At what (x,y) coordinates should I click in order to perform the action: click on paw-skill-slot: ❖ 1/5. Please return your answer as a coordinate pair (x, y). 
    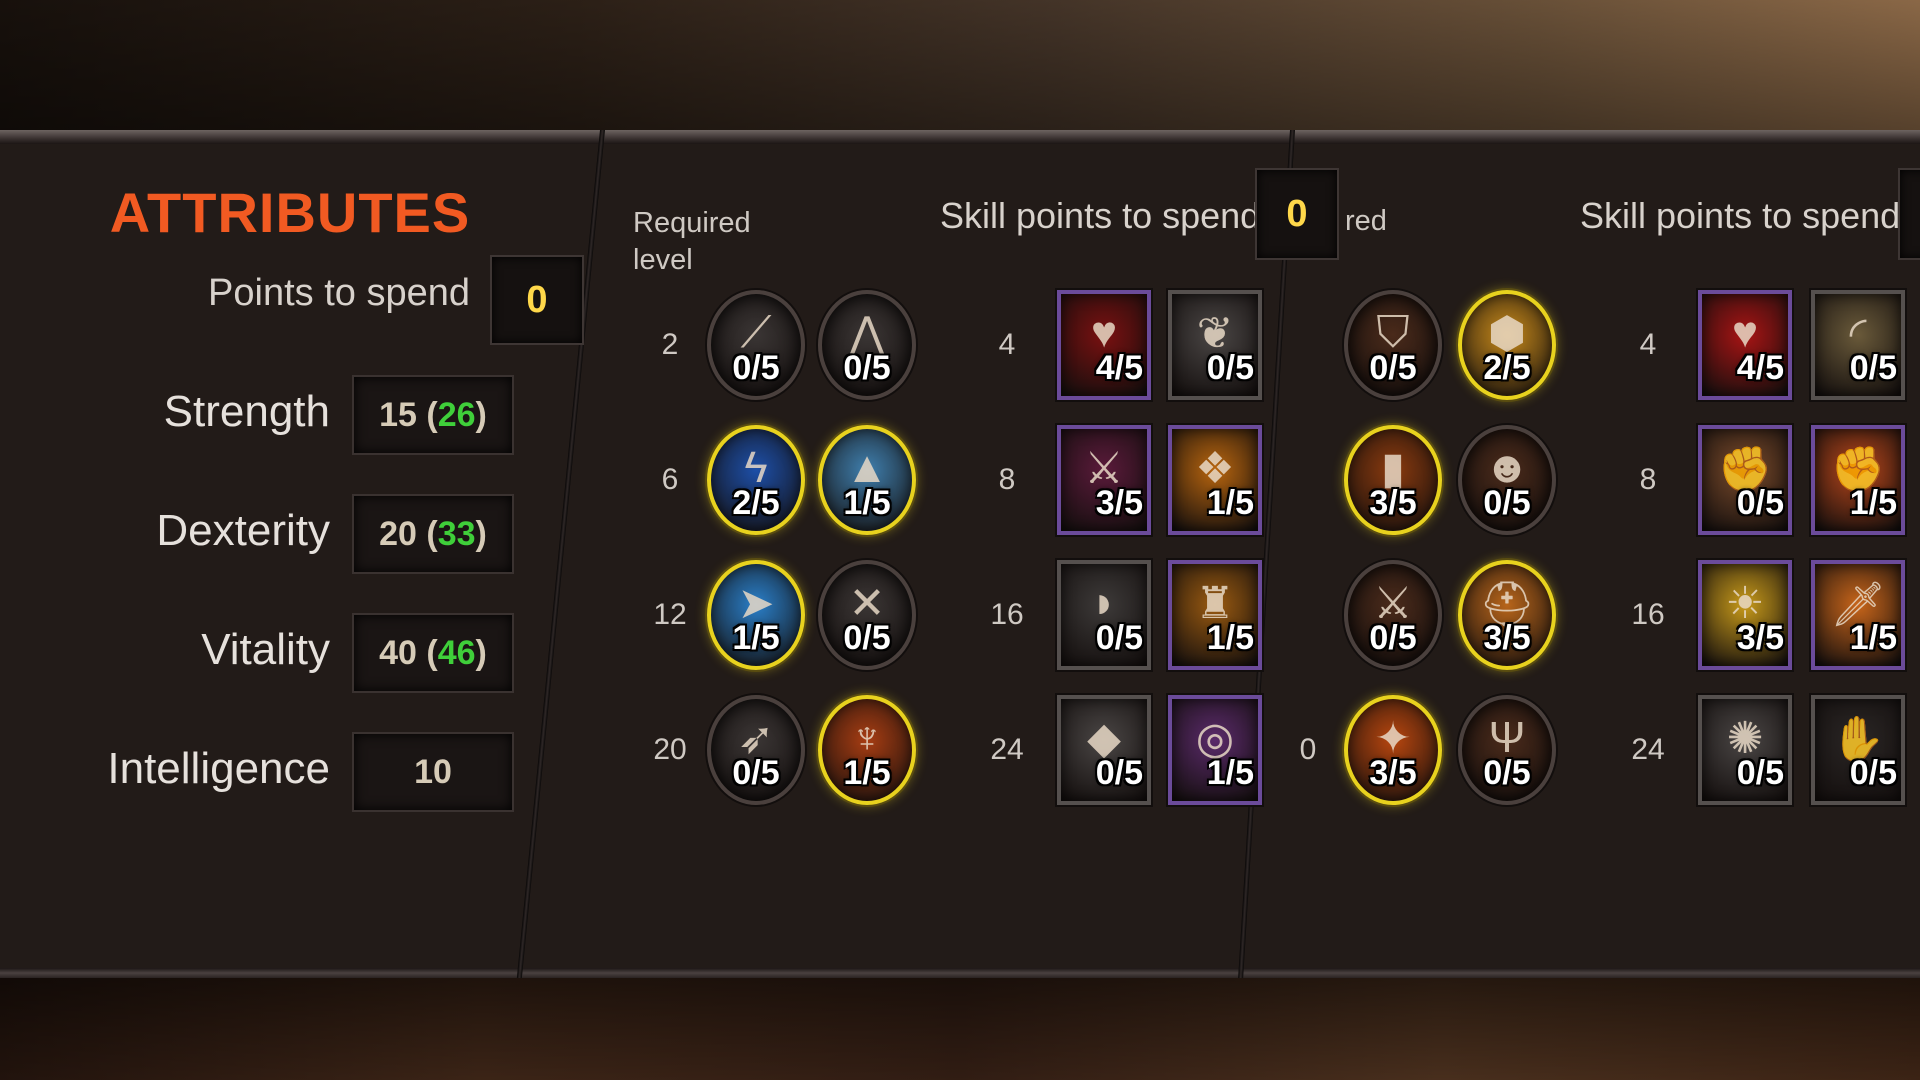
    Looking at the image, I should click on (1215, 480).